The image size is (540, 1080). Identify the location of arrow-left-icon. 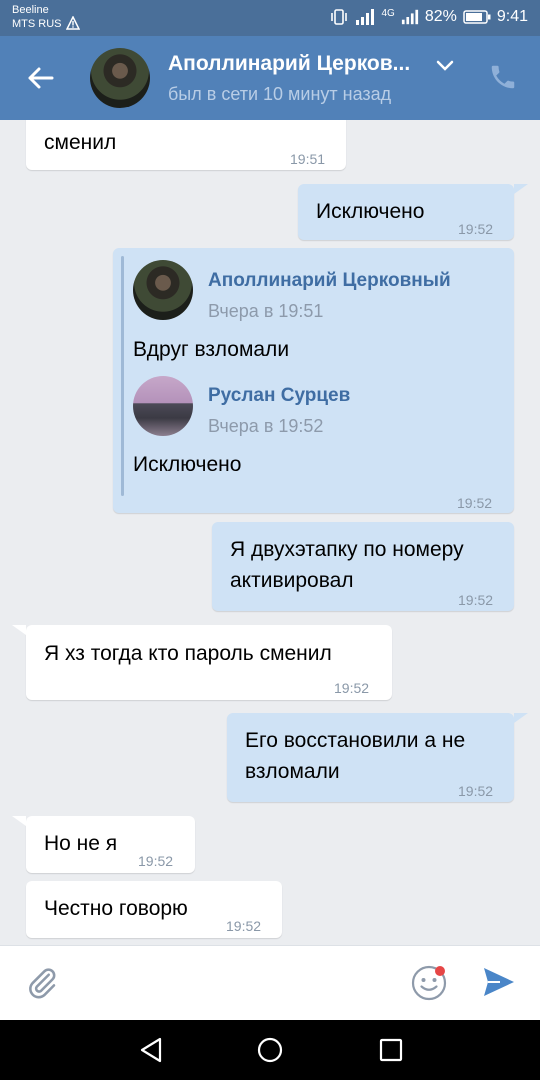
(41, 78).